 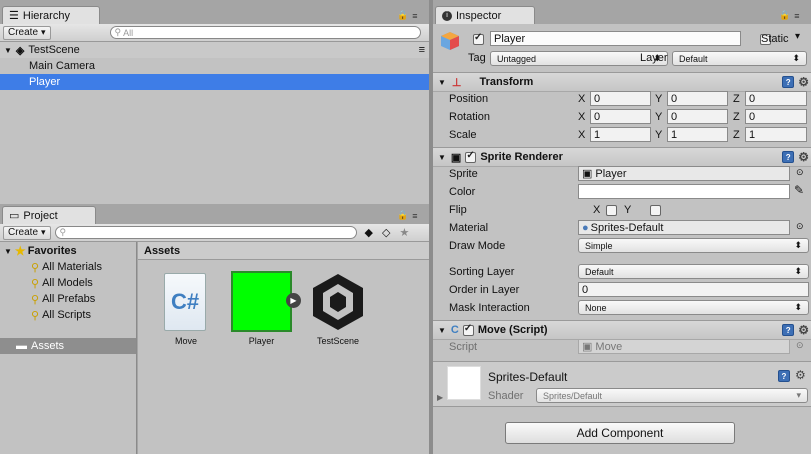 I want to click on eyedropper-icon: ✎, so click(x=799, y=190).